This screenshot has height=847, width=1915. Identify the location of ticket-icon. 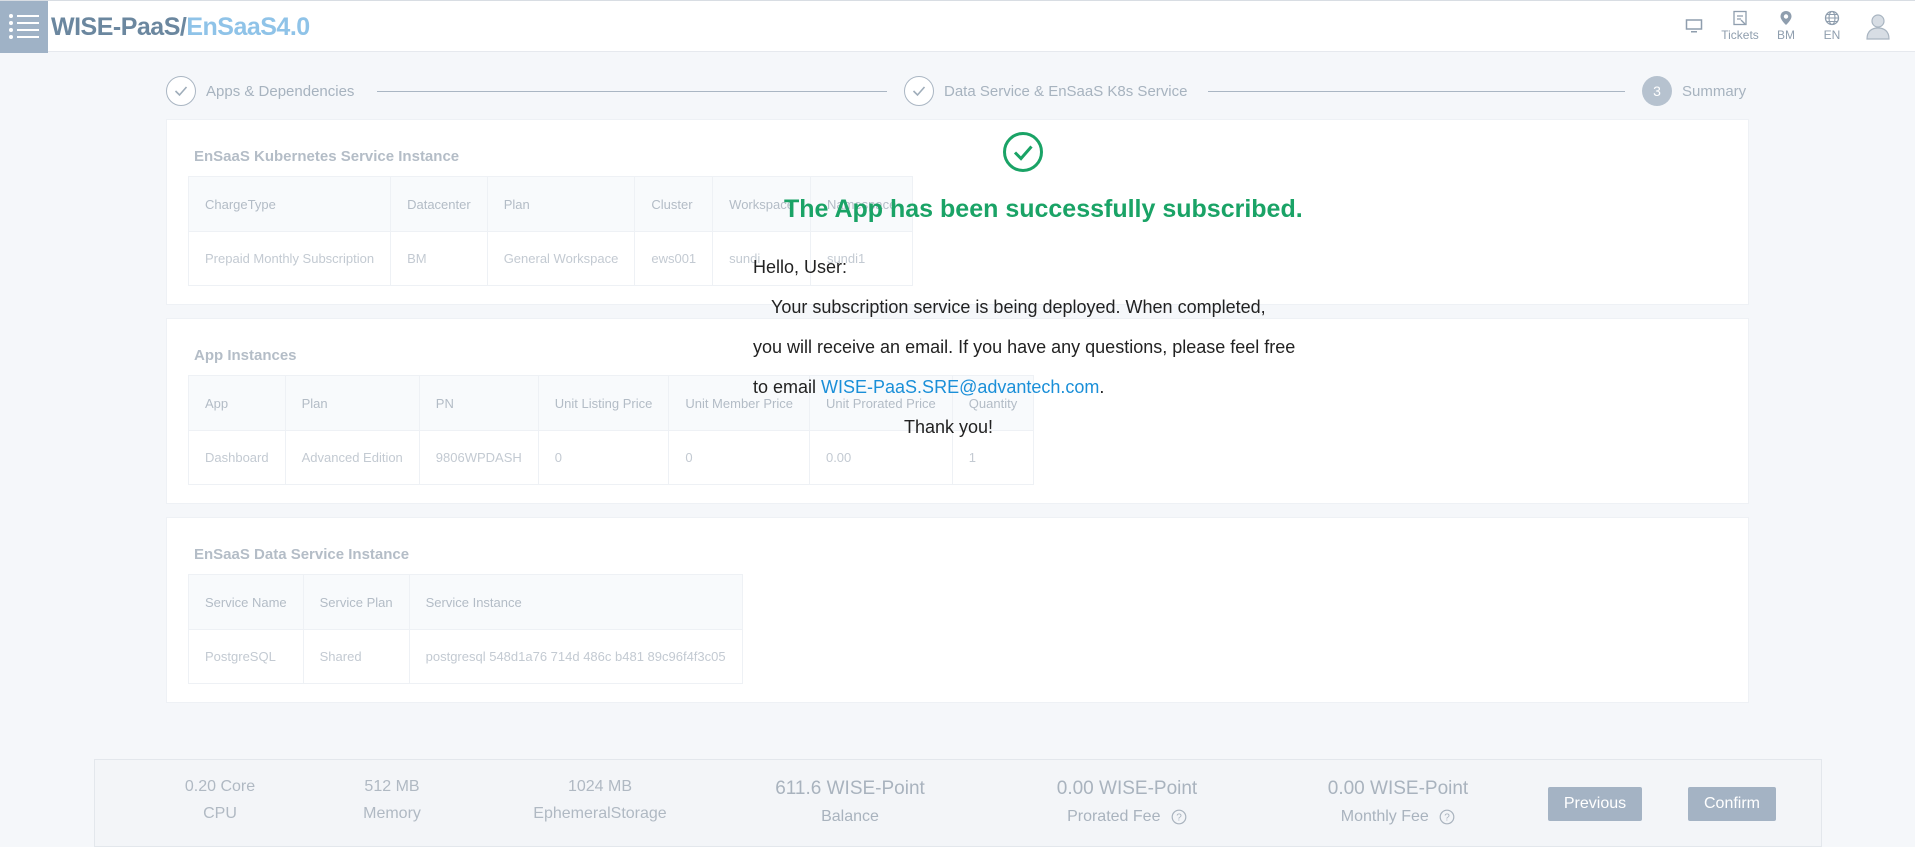
(1740, 18).